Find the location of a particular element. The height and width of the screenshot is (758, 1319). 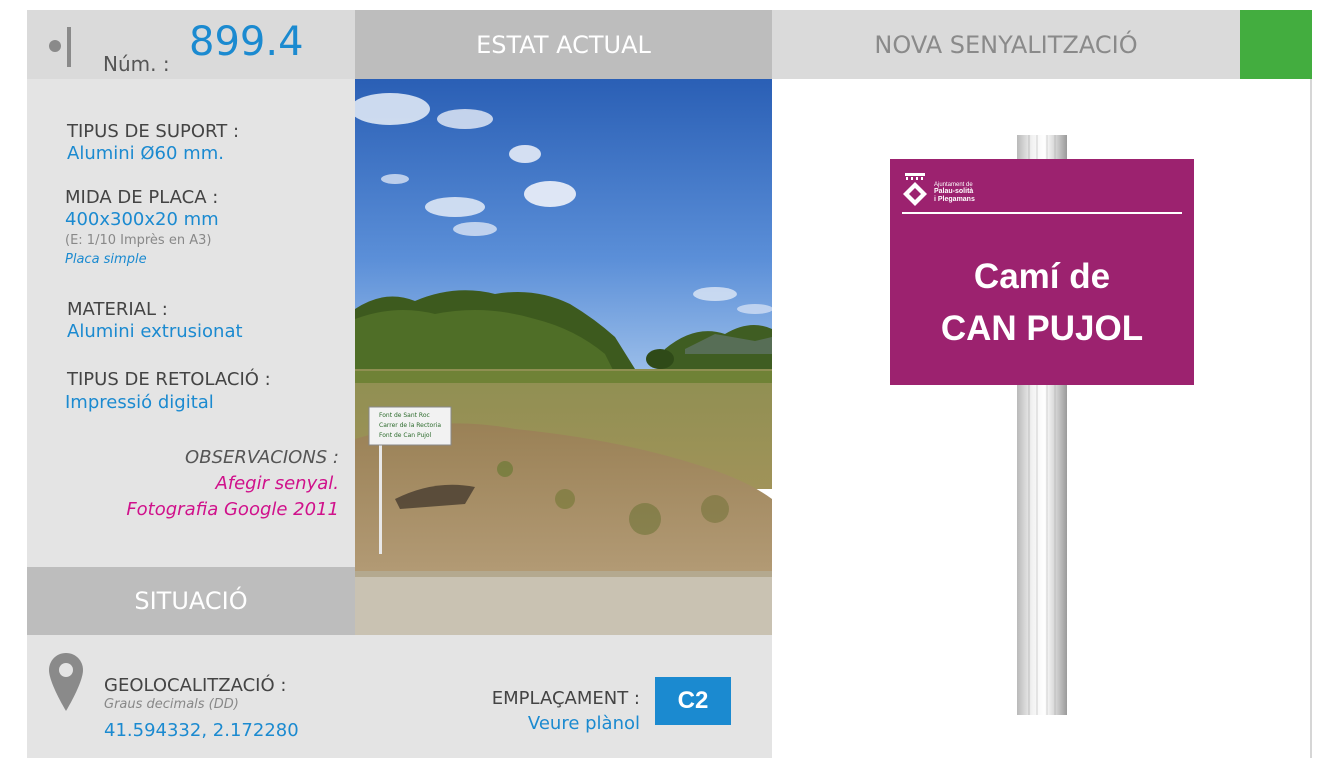

header-estat-actual: ESTAT ACTUAL is located at coordinates (563, 44).